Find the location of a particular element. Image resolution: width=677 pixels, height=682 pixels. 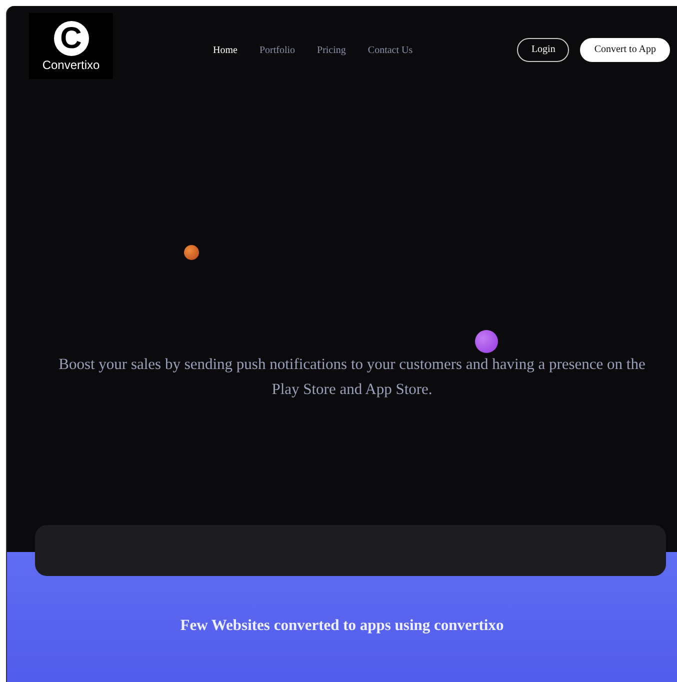

convert-button: Convert to App is located at coordinates (625, 50).